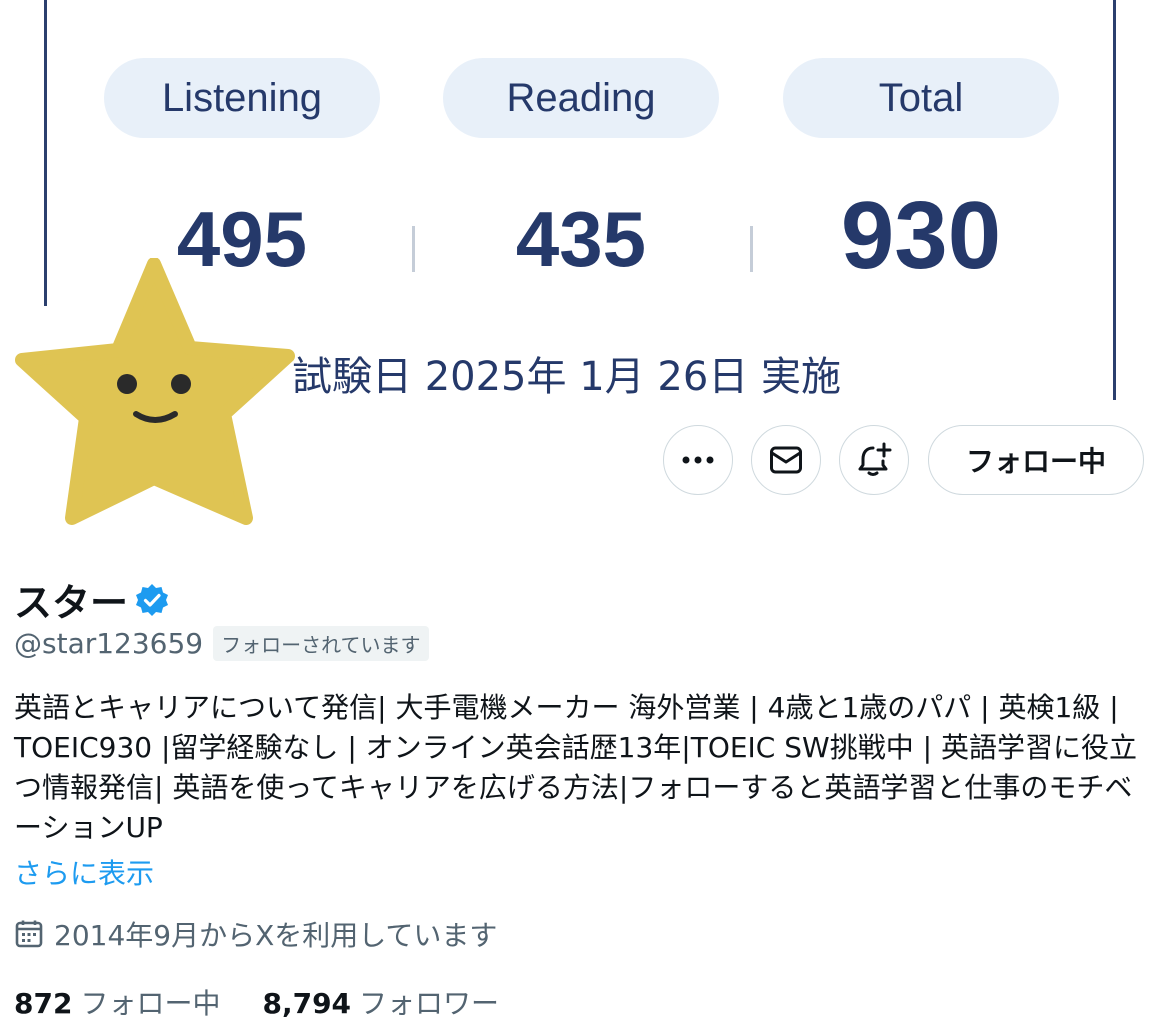 Image resolution: width=1170 pixels, height=1034 pixels. I want to click on bell-plus-icon, so click(875, 459).